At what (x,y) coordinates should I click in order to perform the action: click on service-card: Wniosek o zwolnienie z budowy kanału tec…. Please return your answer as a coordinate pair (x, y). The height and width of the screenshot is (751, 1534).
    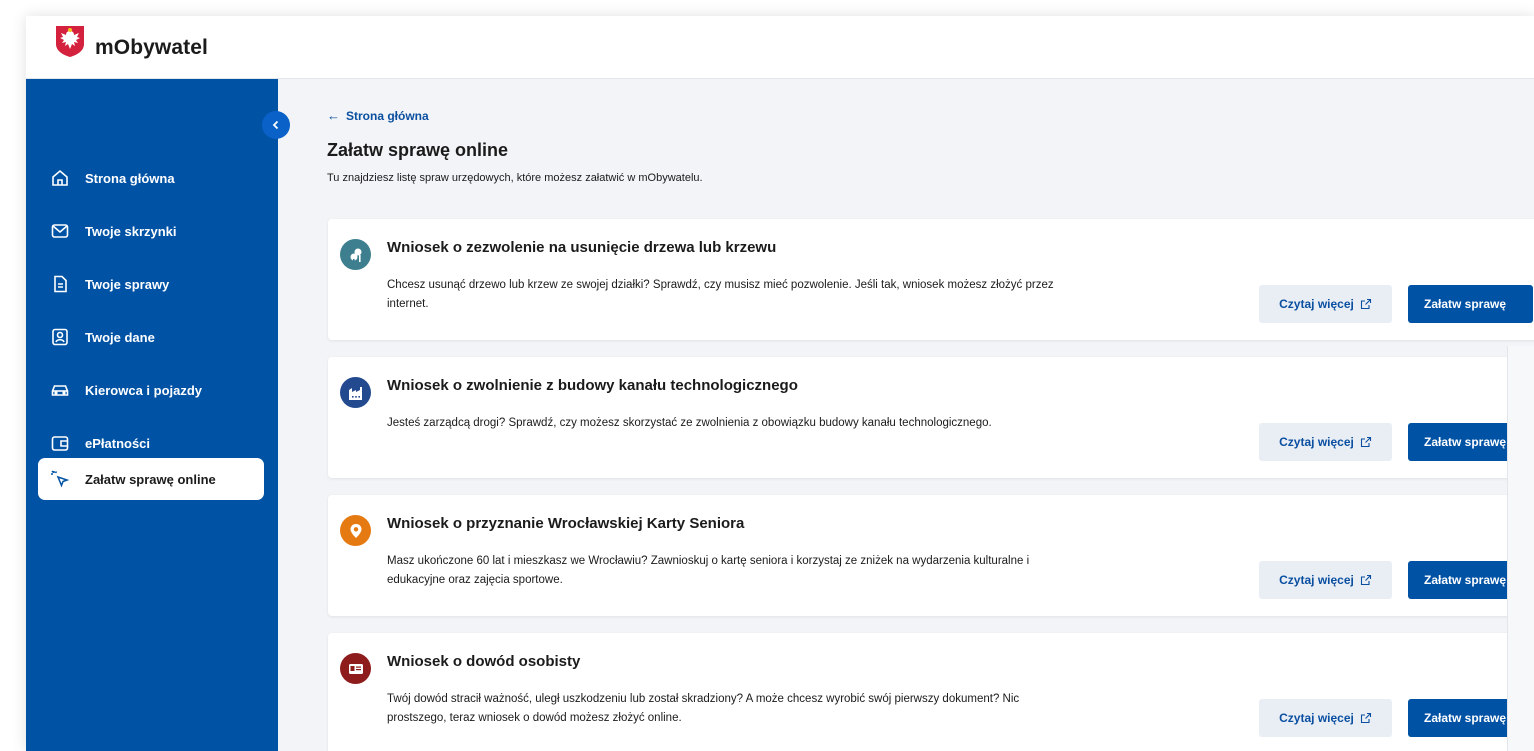
    Looking at the image, I should click on (931, 417).